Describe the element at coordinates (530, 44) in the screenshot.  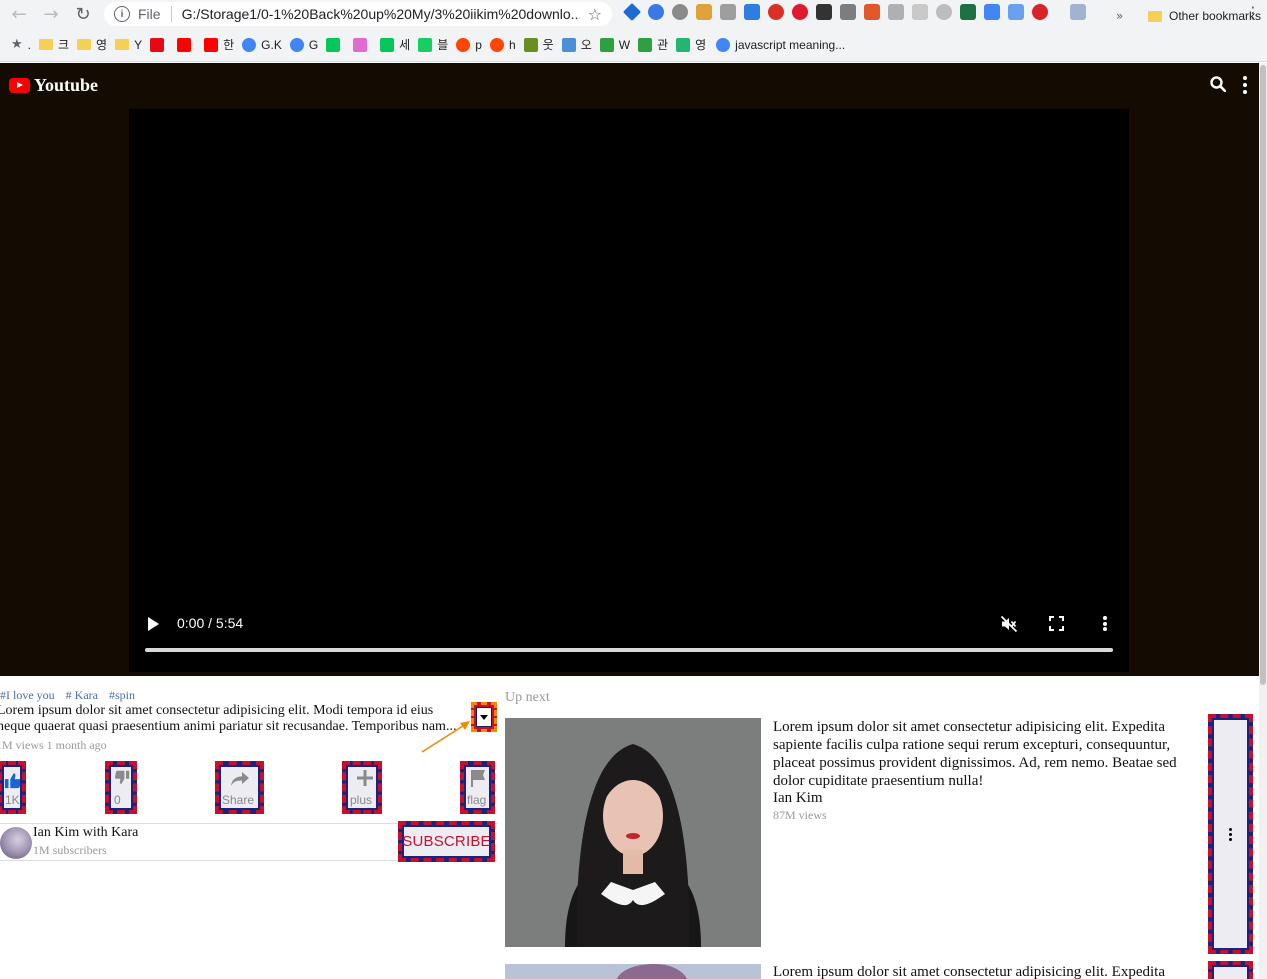
I see `bird-icon` at that location.